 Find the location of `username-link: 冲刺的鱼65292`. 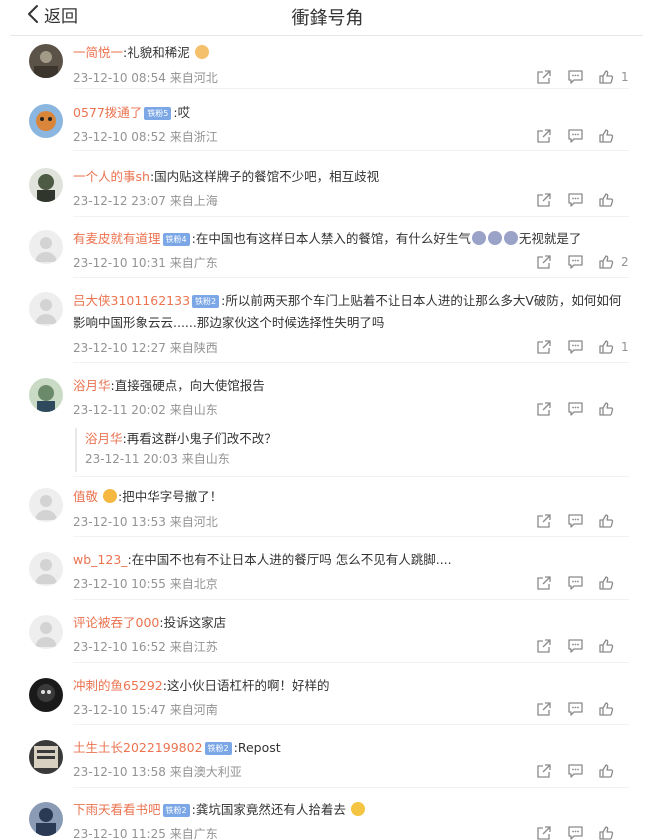

username-link: 冲刺的鱼65292 is located at coordinates (118, 685).